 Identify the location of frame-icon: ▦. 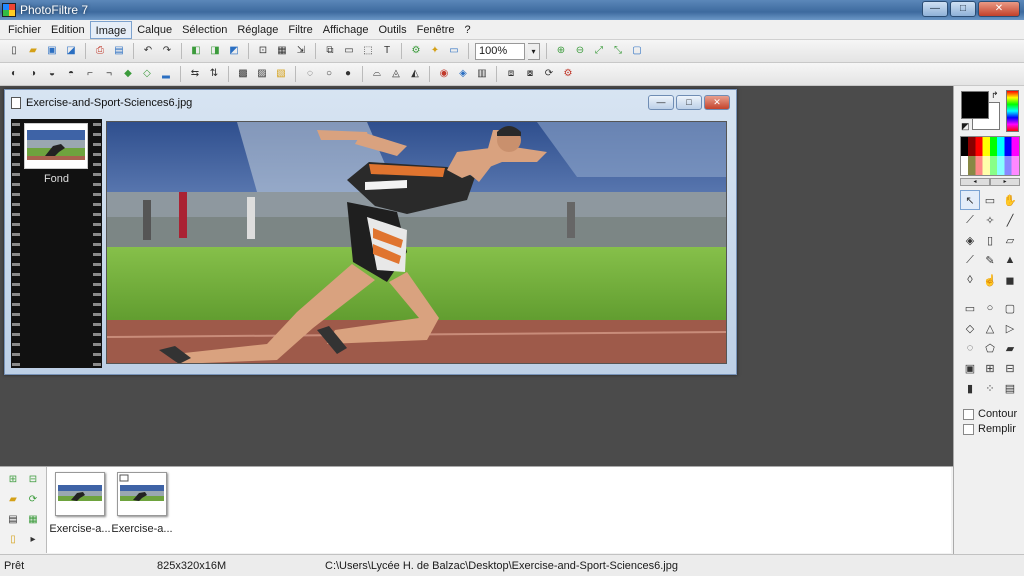
(282, 51).